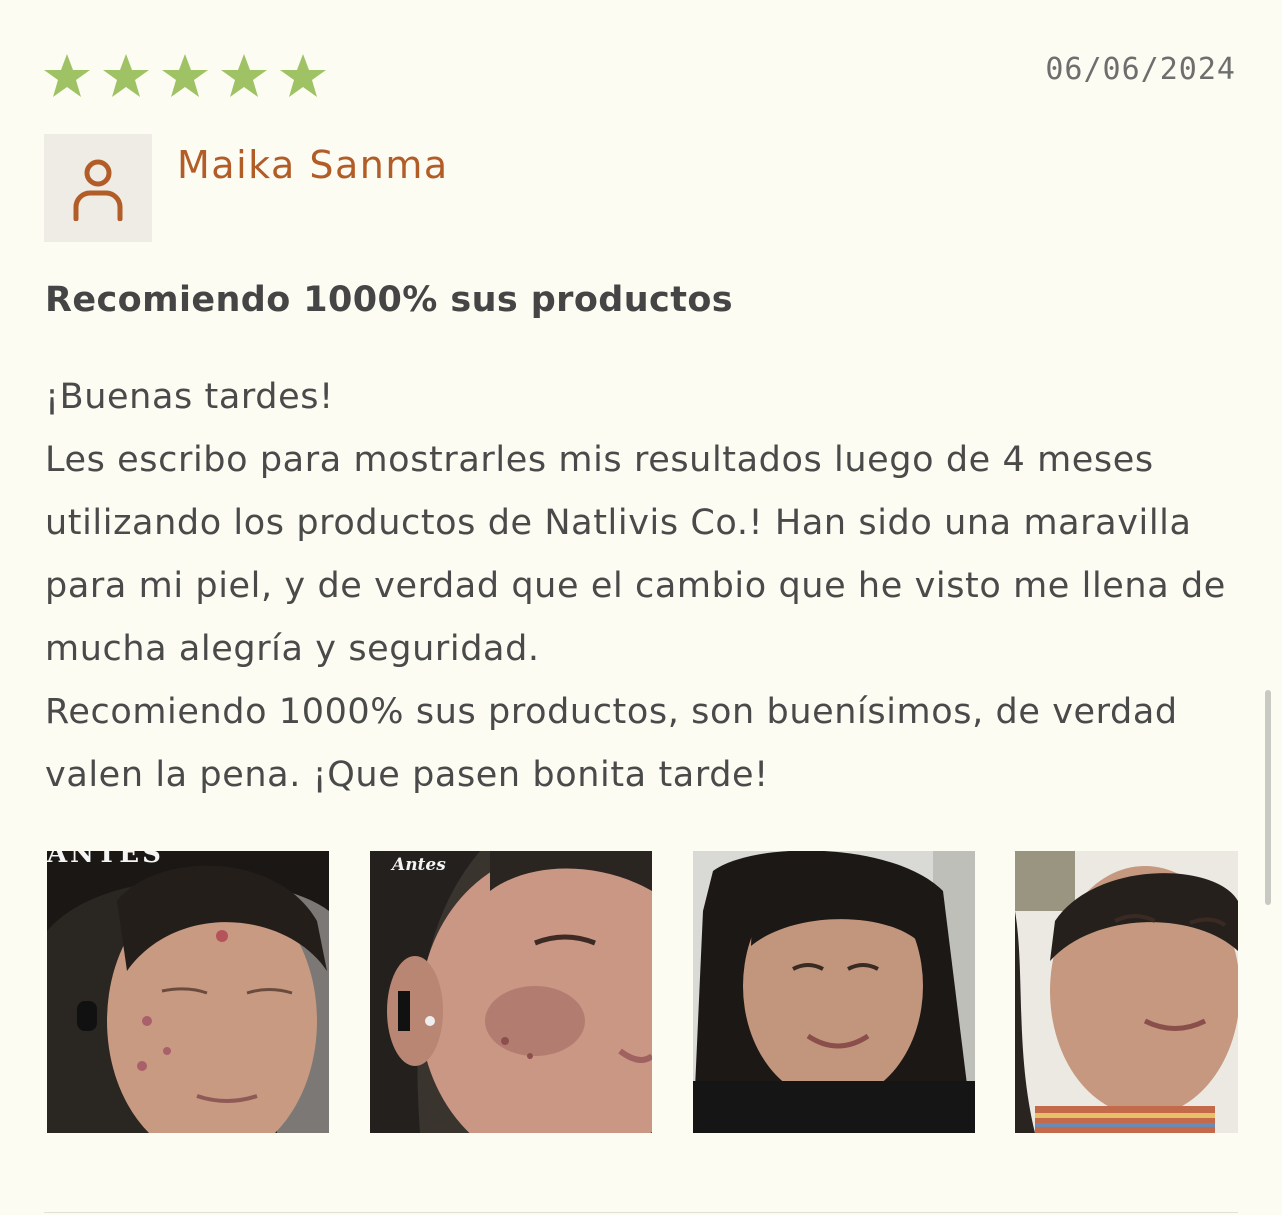 The width and height of the screenshot is (1282, 1215). I want to click on review-body-line: ¡Buenas tardes!, so click(189, 397).